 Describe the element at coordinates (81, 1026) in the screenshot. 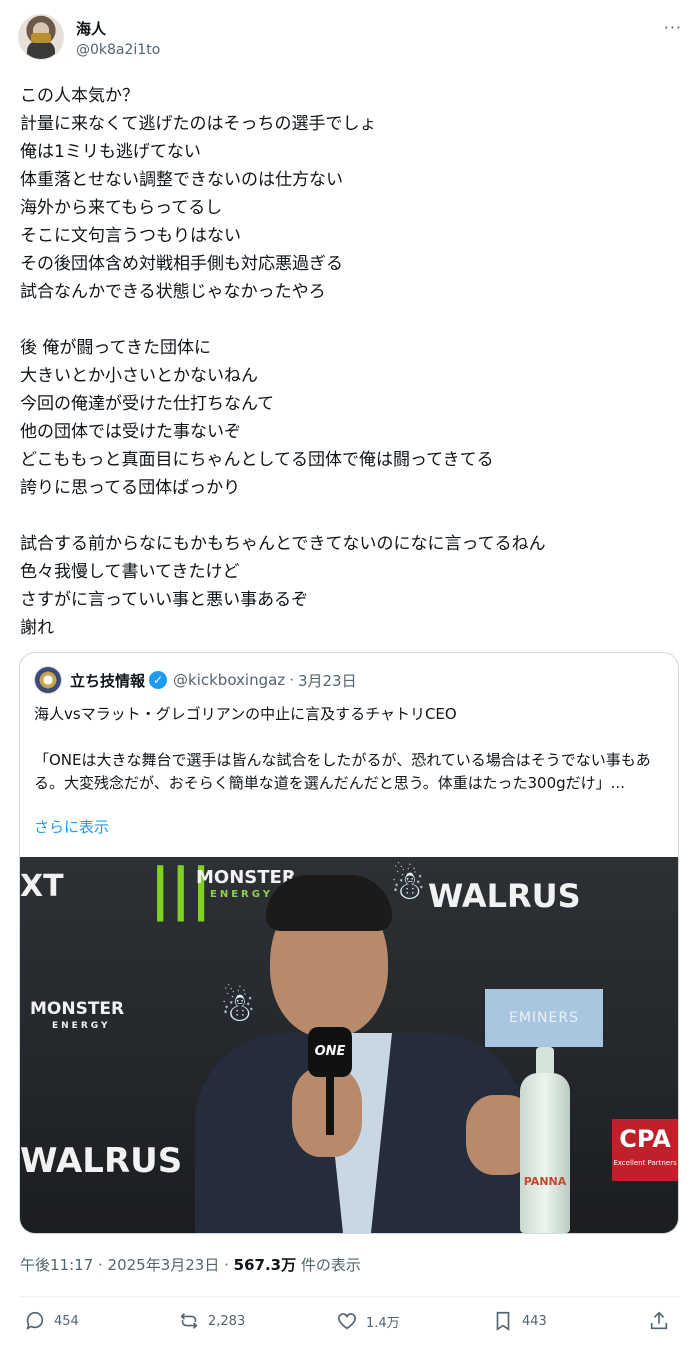

I see `backdrop-energy-mid: ENERGY` at that location.